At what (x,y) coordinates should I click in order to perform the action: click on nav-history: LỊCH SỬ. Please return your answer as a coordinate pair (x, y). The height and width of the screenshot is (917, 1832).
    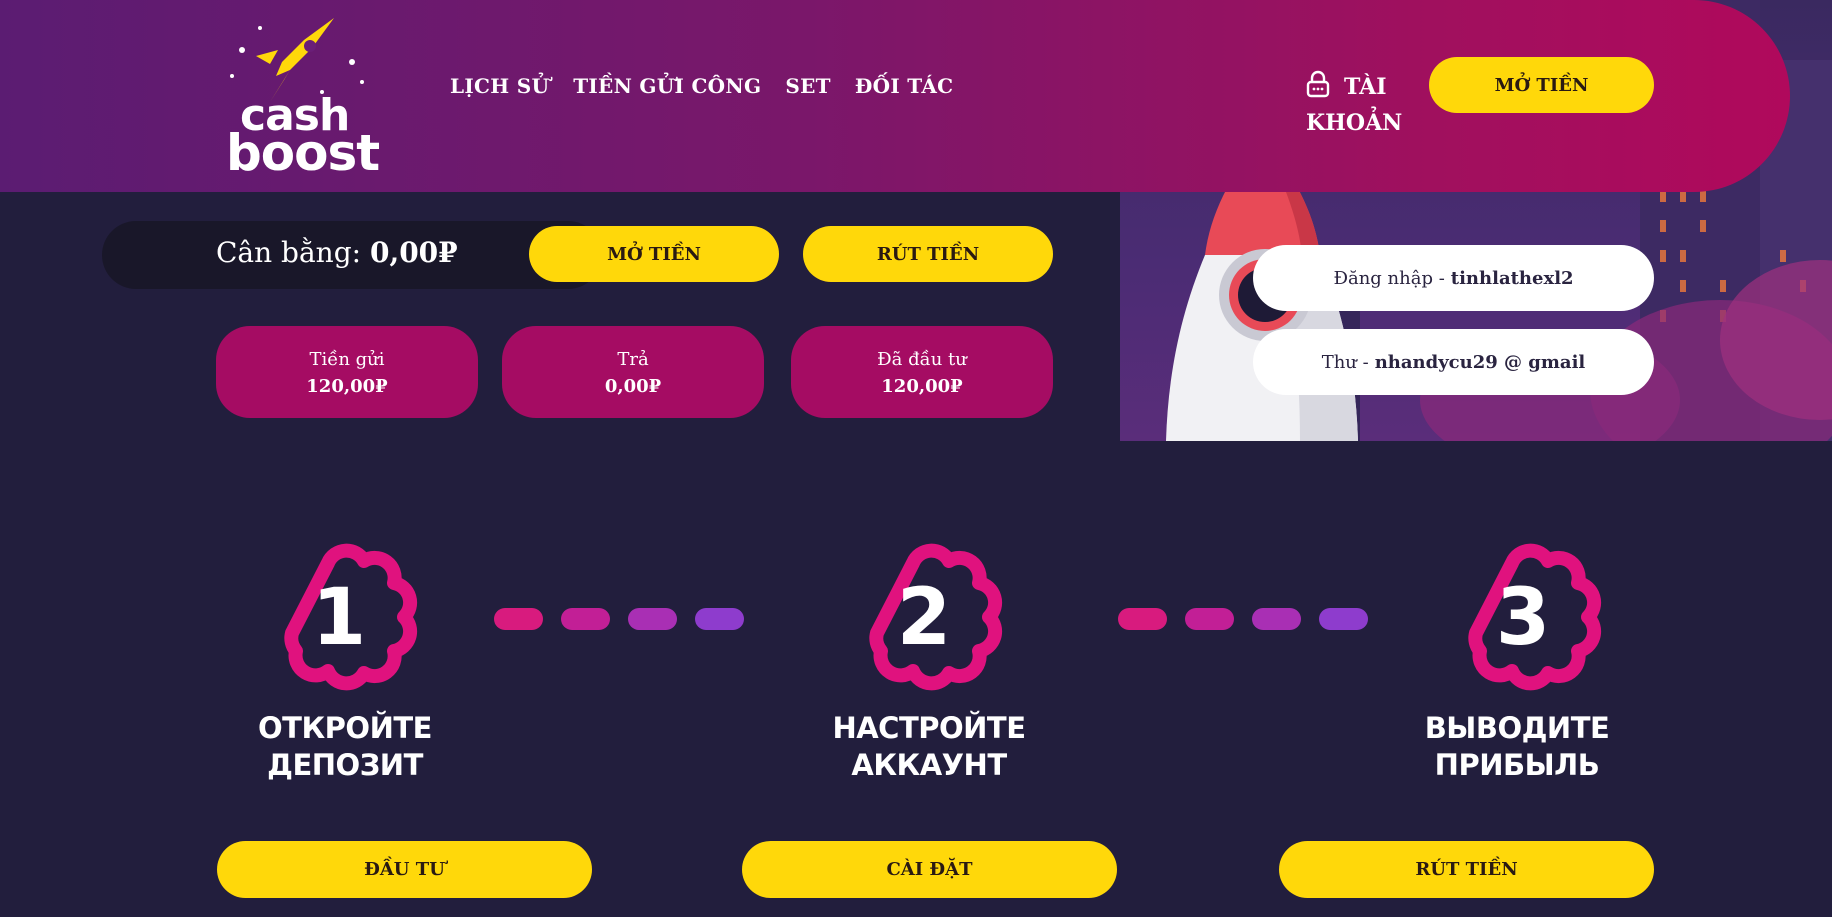
    Looking at the image, I should click on (499, 86).